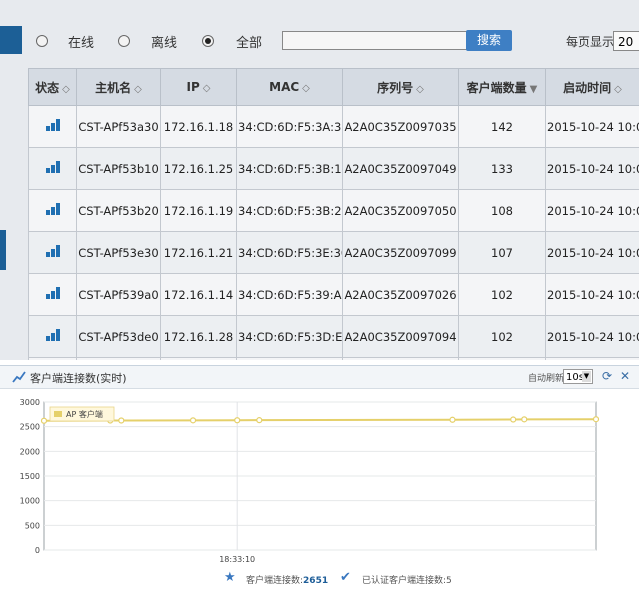 This screenshot has width=639, height=598. What do you see at coordinates (3, 250) in the screenshot?
I see `side-tab-lower` at bounding box center [3, 250].